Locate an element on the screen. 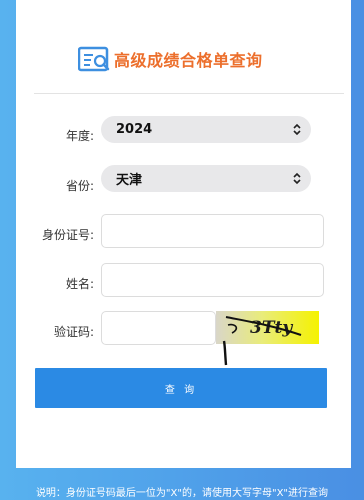  divider is located at coordinates (189, 93).